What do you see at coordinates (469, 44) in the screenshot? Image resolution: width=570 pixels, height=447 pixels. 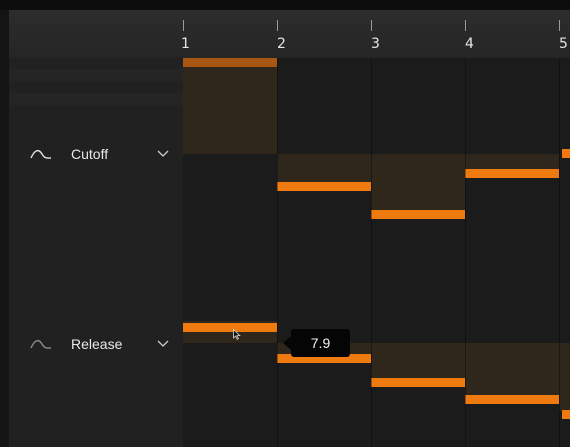 I see `step-number-4: 4` at bounding box center [469, 44].